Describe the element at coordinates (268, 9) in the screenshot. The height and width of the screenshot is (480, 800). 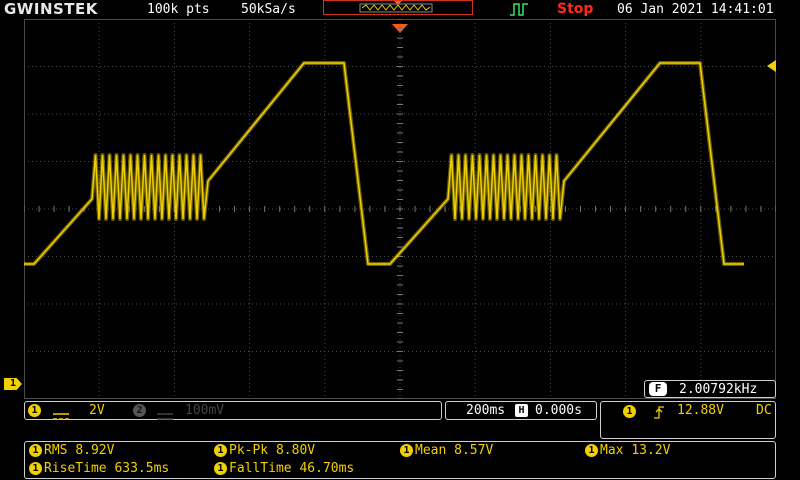
I see `sample-rate: 50kSa/s` at that location.